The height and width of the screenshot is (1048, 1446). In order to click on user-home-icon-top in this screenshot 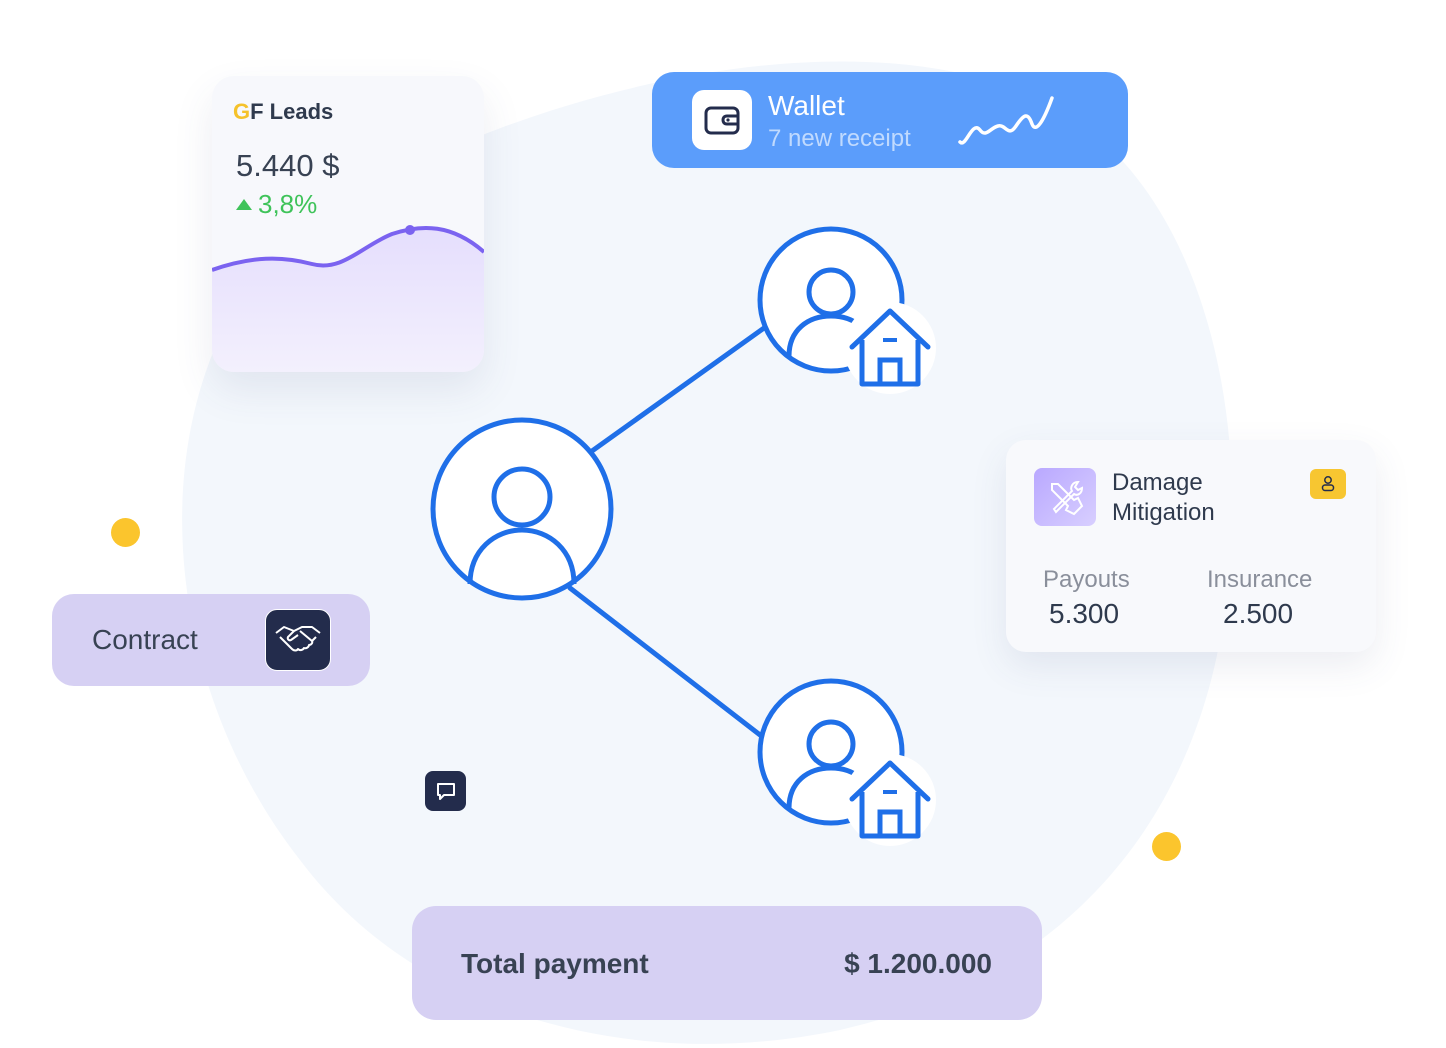, I will do `click(846, 310)`.